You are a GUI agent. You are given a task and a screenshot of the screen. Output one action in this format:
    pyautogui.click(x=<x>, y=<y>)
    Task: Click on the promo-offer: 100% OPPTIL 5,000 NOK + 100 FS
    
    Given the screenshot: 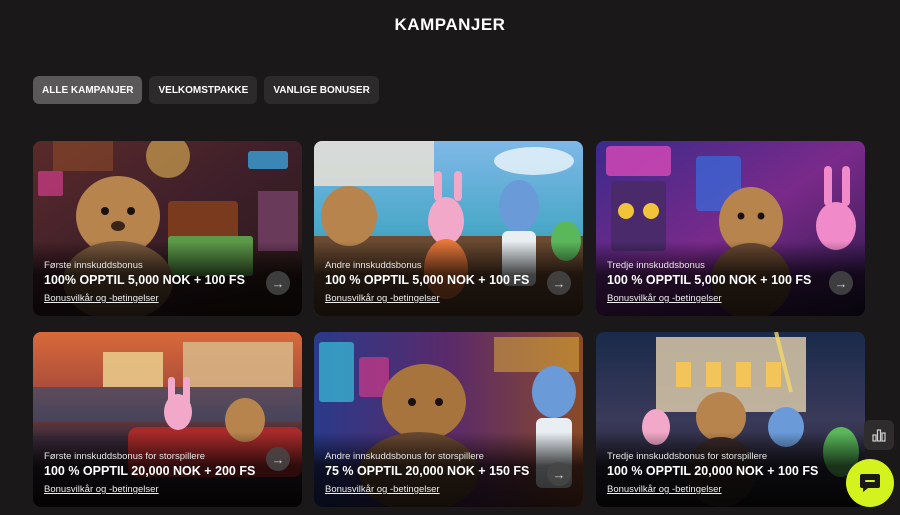 What is the action you would take?
    pyautogui.click(x=144, y=280)
    